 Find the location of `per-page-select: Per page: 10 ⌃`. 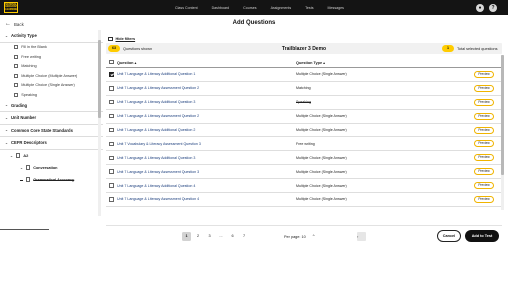

per-page-select: Per page: 10 ⌃ is located at coordinates (300, 236).